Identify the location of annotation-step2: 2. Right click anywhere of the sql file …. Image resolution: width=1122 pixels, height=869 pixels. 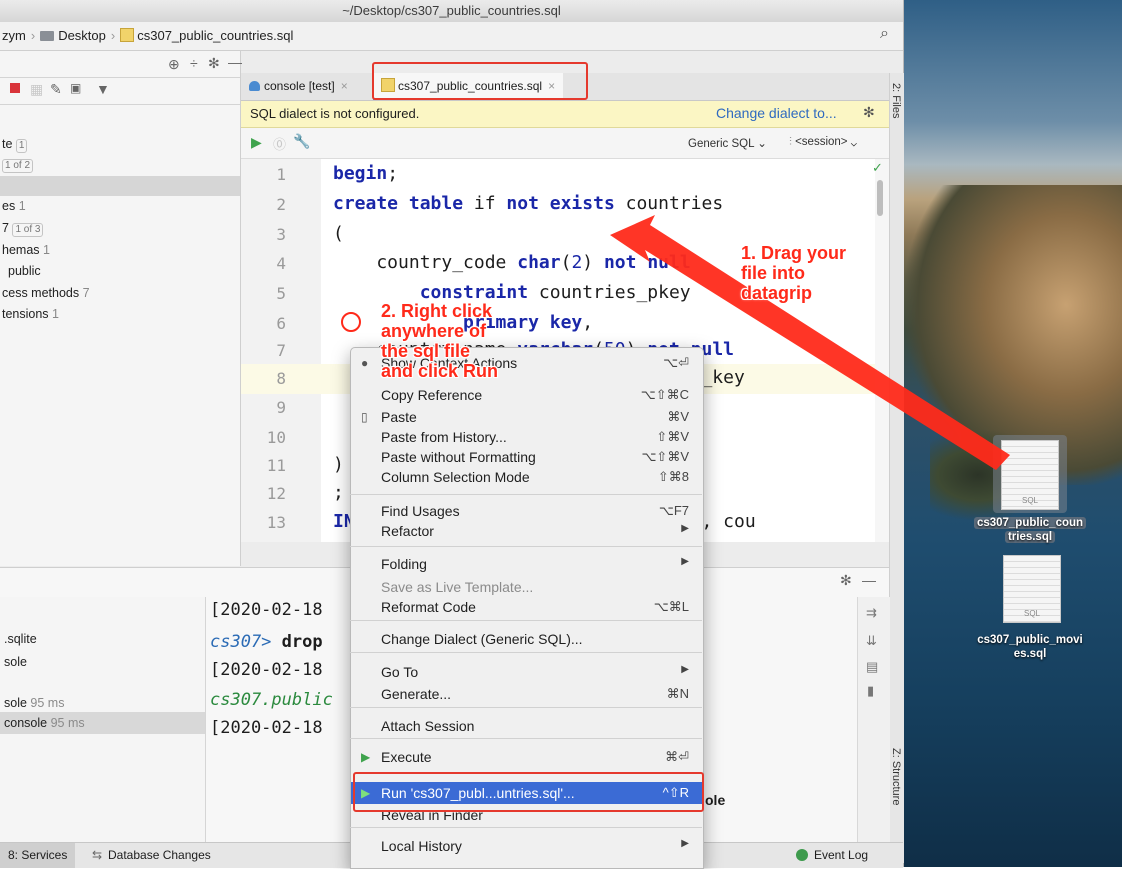
(440, 341).